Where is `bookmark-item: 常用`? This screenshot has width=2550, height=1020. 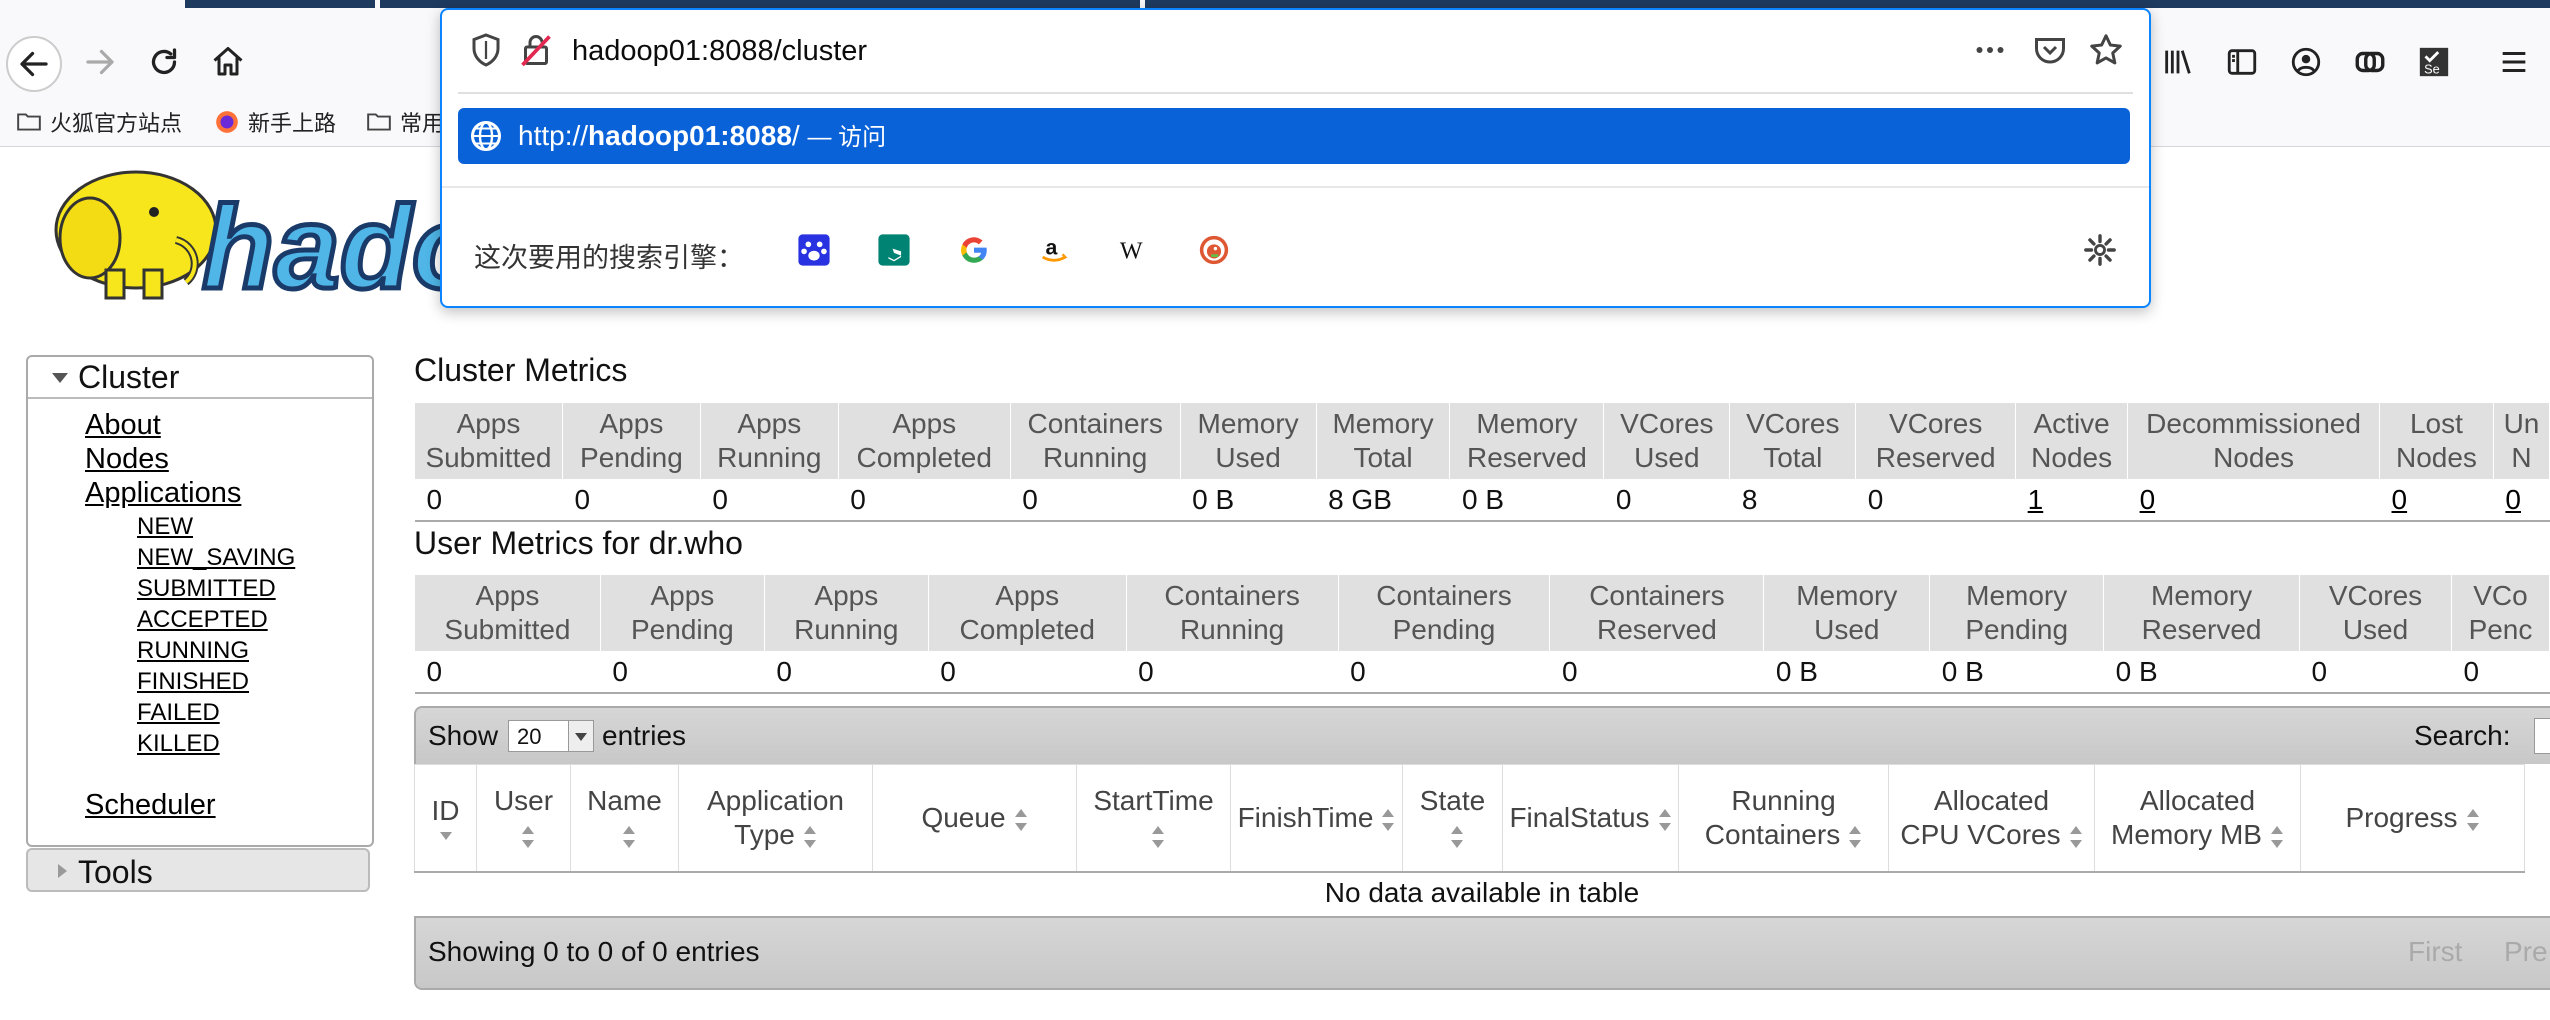 bookmark-item: 常用 is located at coordinates (405, 122).